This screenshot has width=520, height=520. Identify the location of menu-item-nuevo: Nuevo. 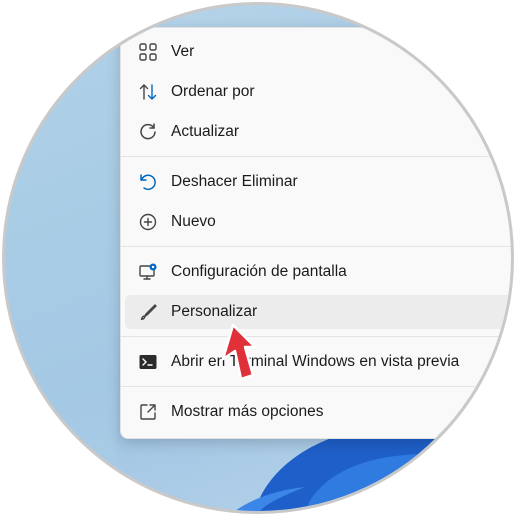
(318, 222).